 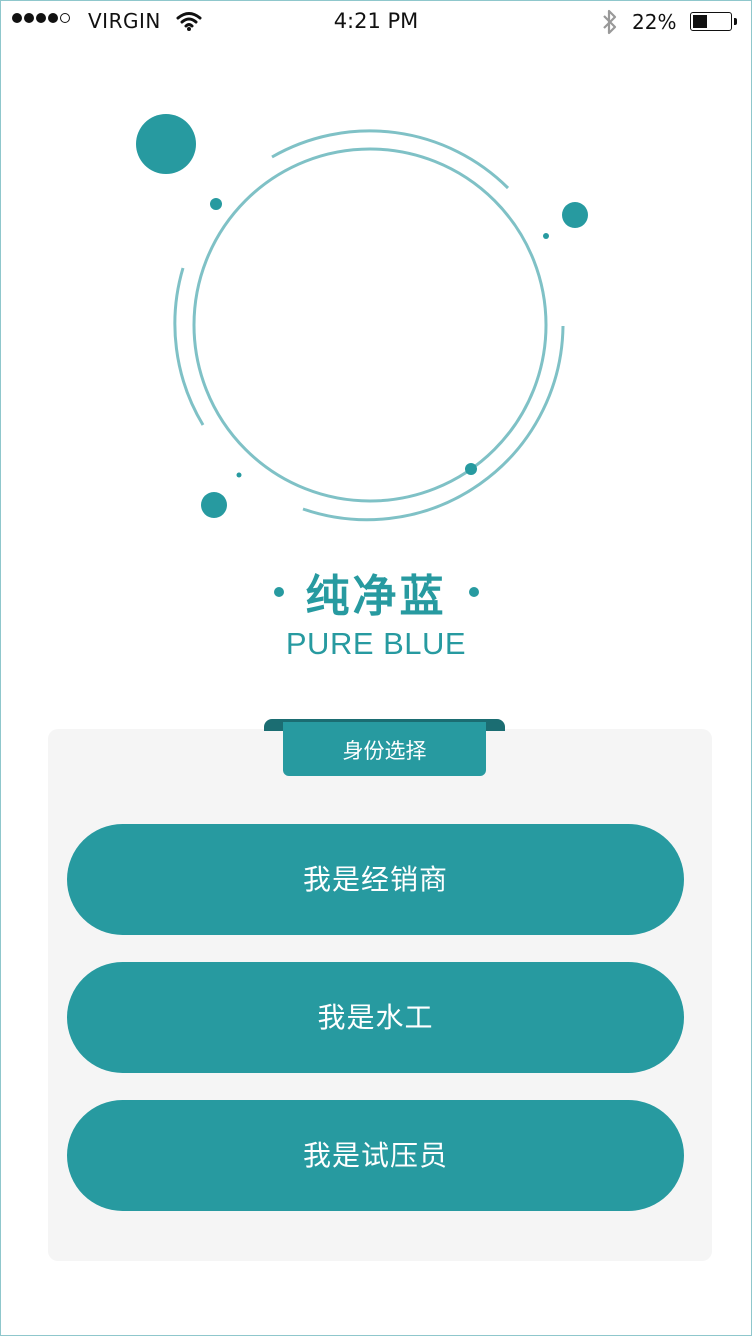 I want to click on status-bar: VIRGIN 4:21 PM 22%, so click(x=376, y=22).